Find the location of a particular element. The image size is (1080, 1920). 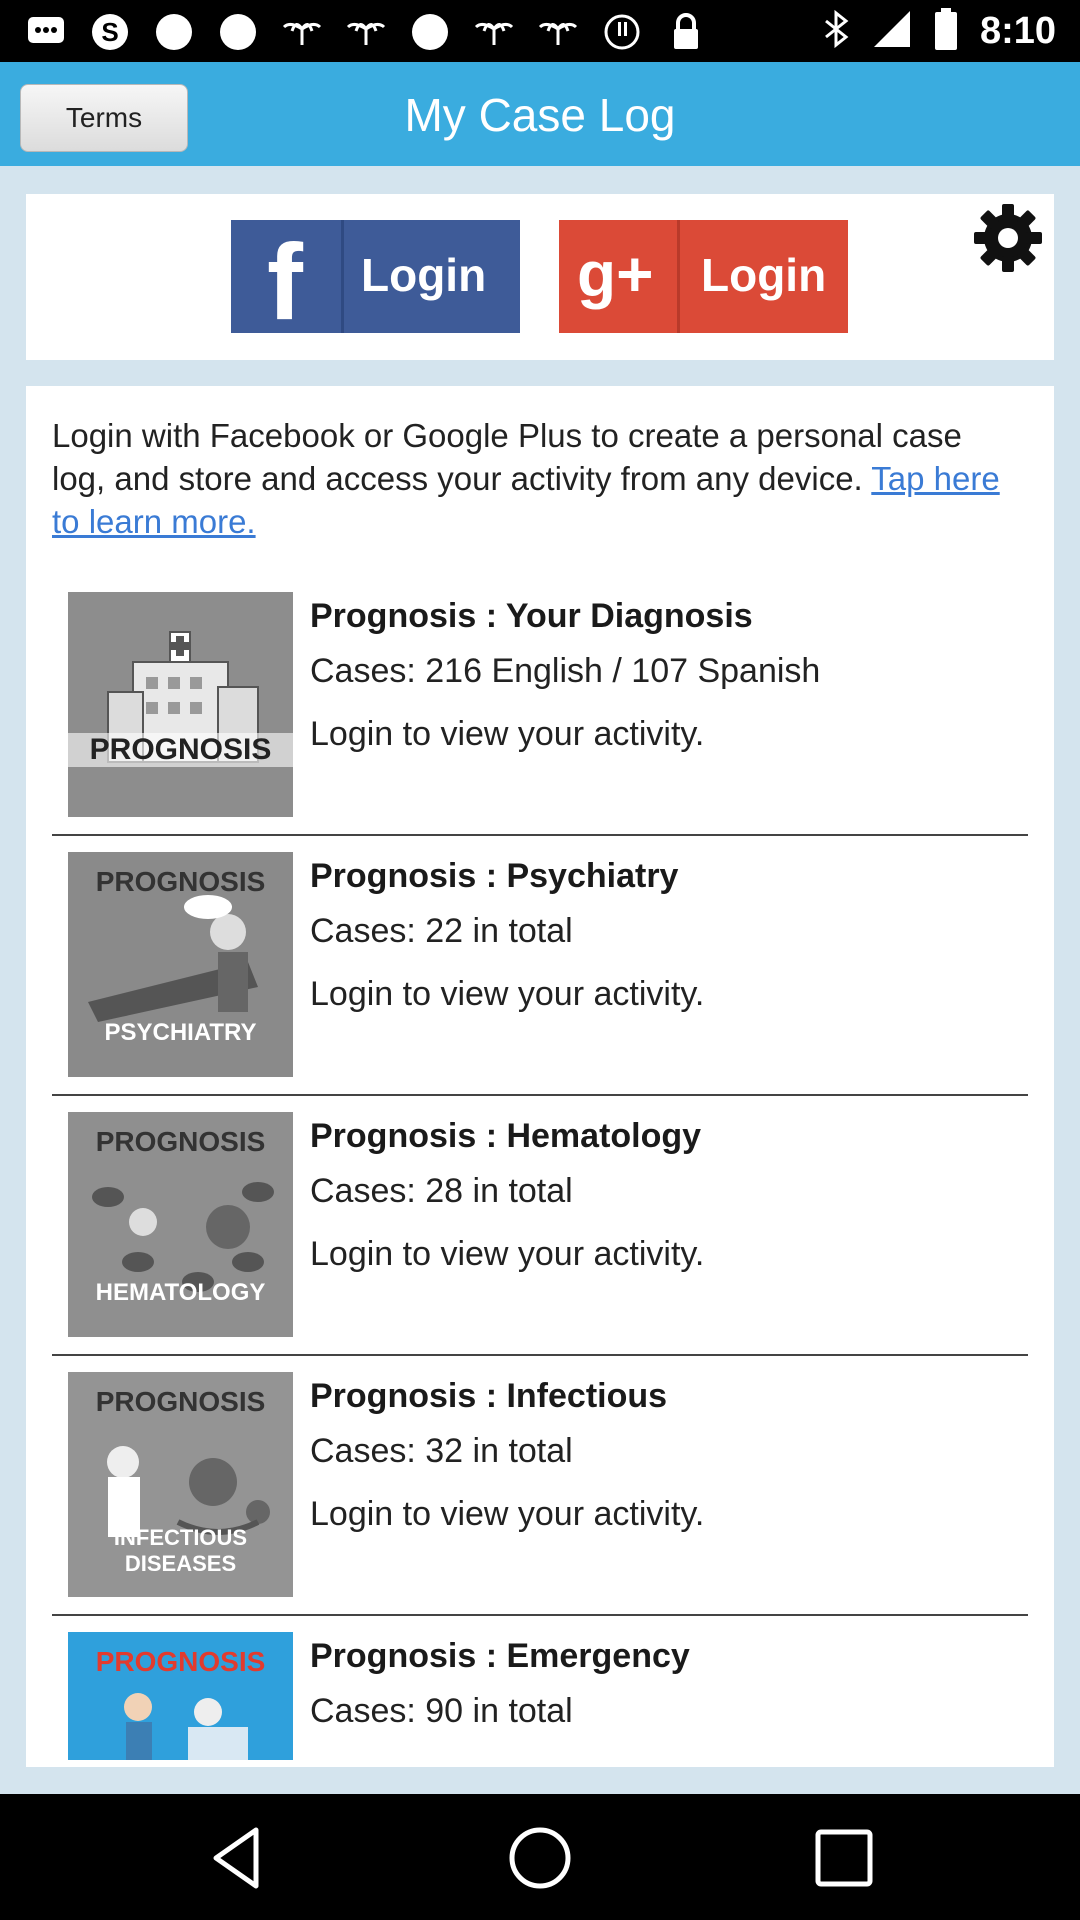

facebook-login-button: f Login is located at coordinates (375, 281).